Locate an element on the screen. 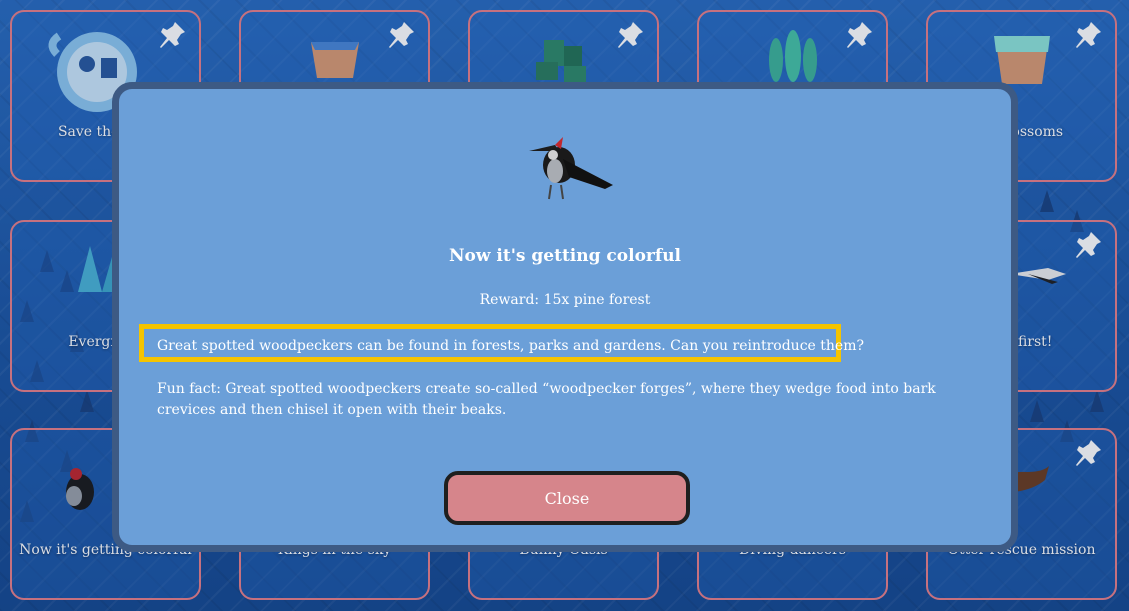 Image resolution: width=1129 pixels, height=611 pixels. modal-title: Now it's getting colorful is located at coordinates (565, 256).